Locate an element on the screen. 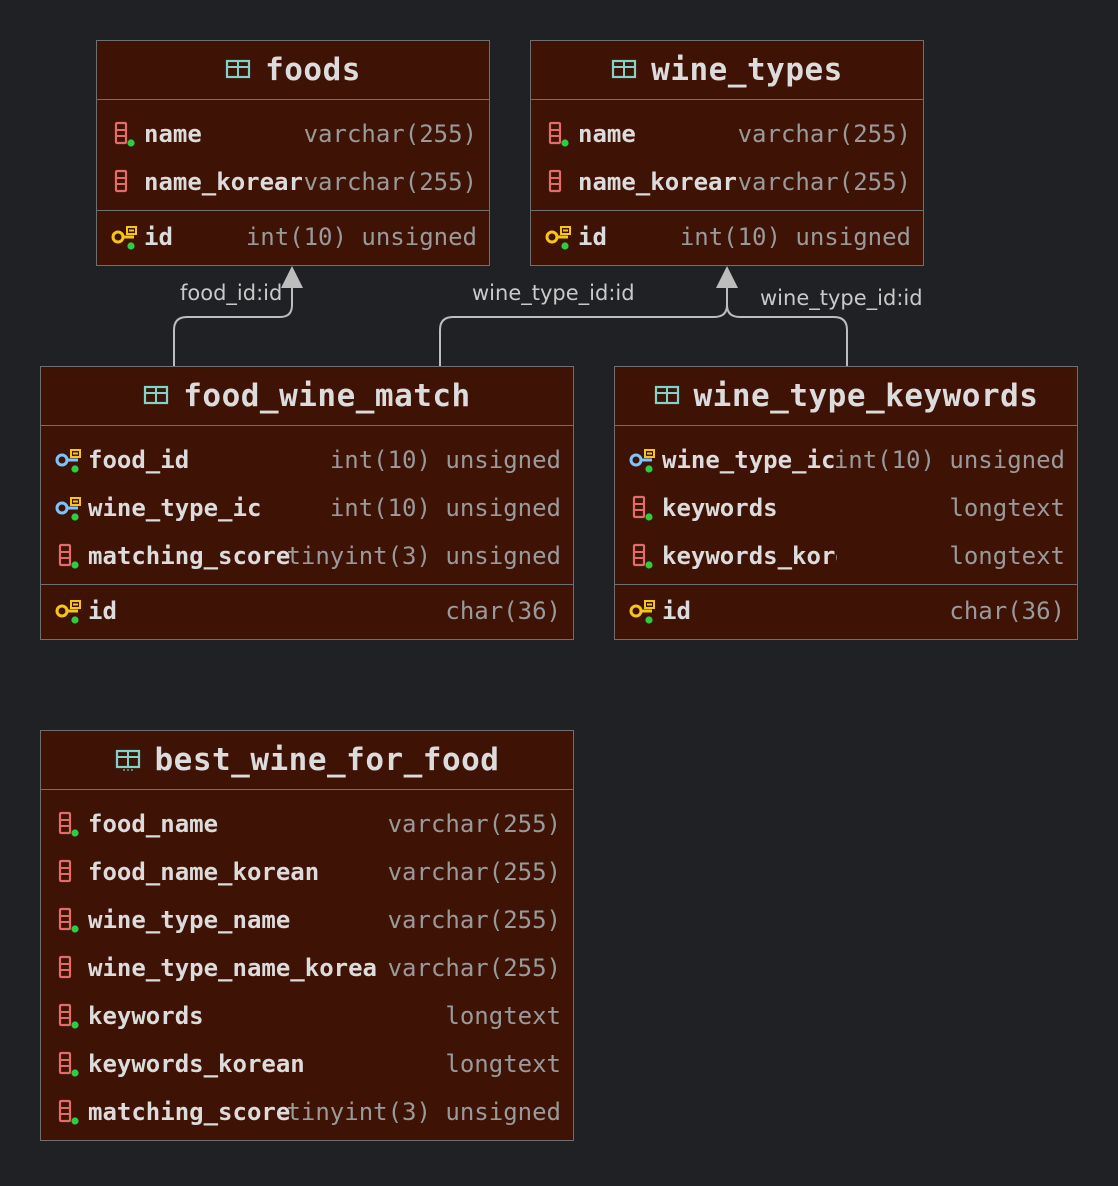 The height and width of the screenshot is (1186, 1118). entity-title: foods is located at coordinates (313, 70).